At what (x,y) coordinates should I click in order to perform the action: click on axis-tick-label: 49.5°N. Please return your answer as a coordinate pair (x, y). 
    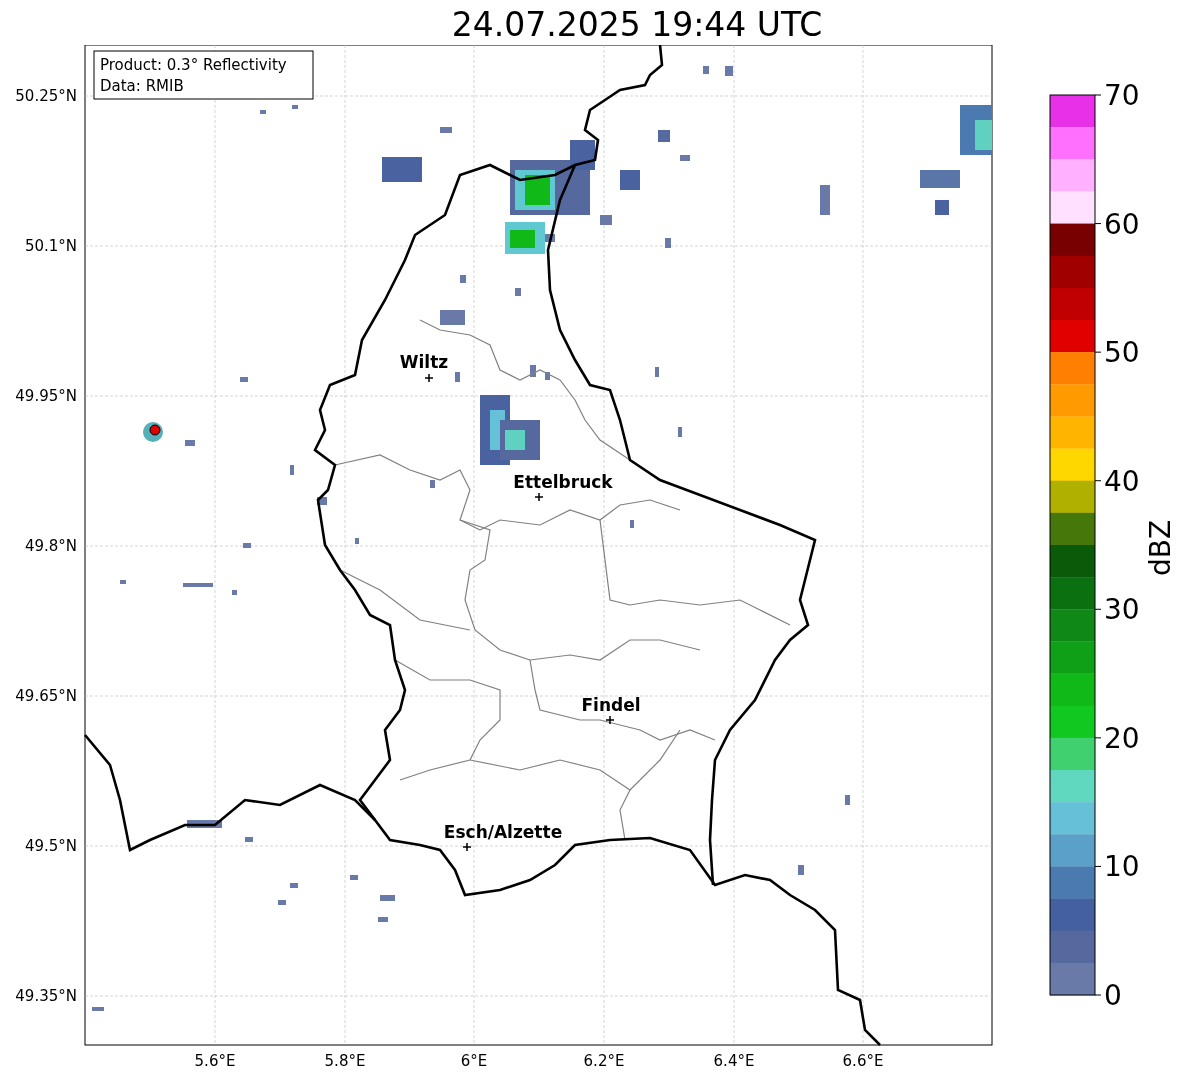
    Looking at the image, I should click on (50, 846).